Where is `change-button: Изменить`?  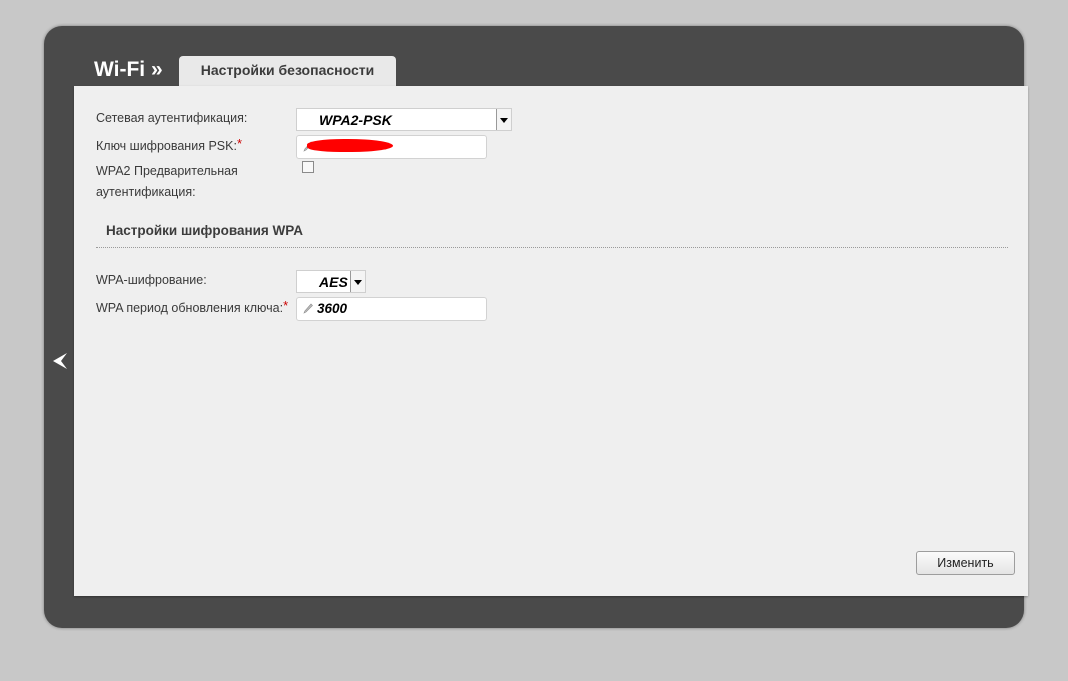 change-button: Изменить is located at coordinates (965, 563).